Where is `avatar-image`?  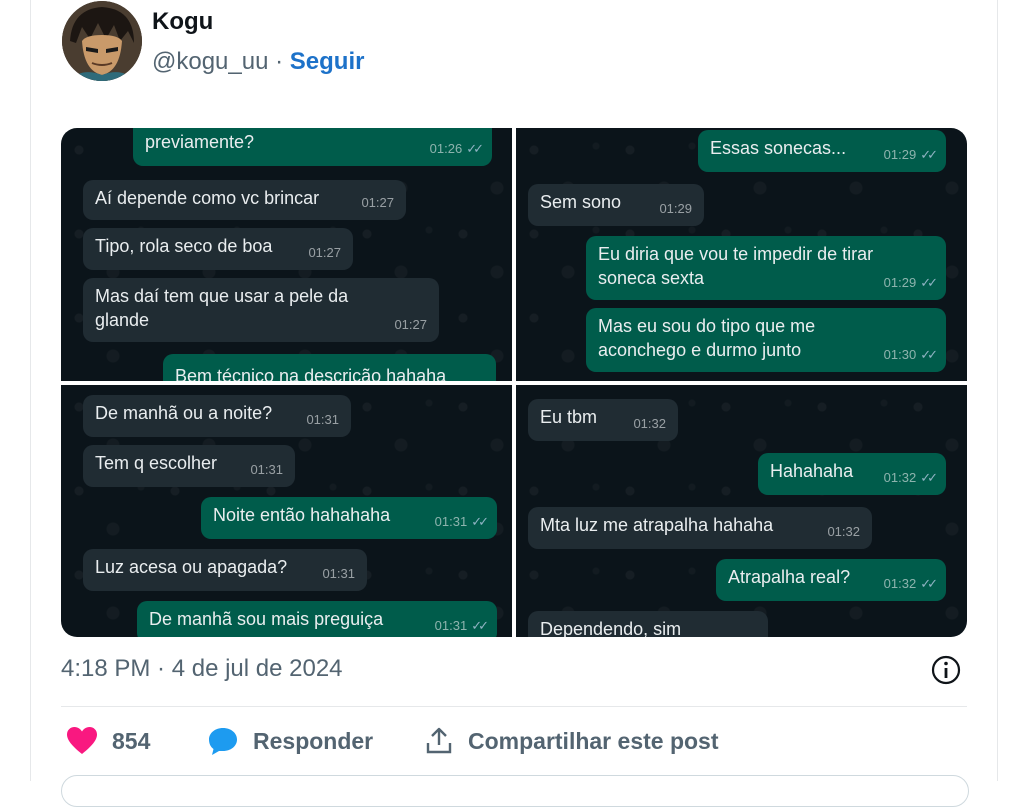
avatar-image is located at coordinates (102, 41).